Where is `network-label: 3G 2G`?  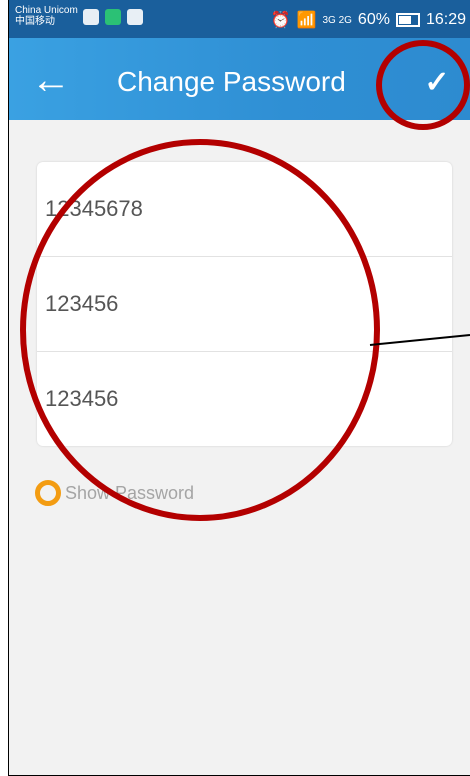 network-label: 3G 2G is located at coordinates (337, 20).